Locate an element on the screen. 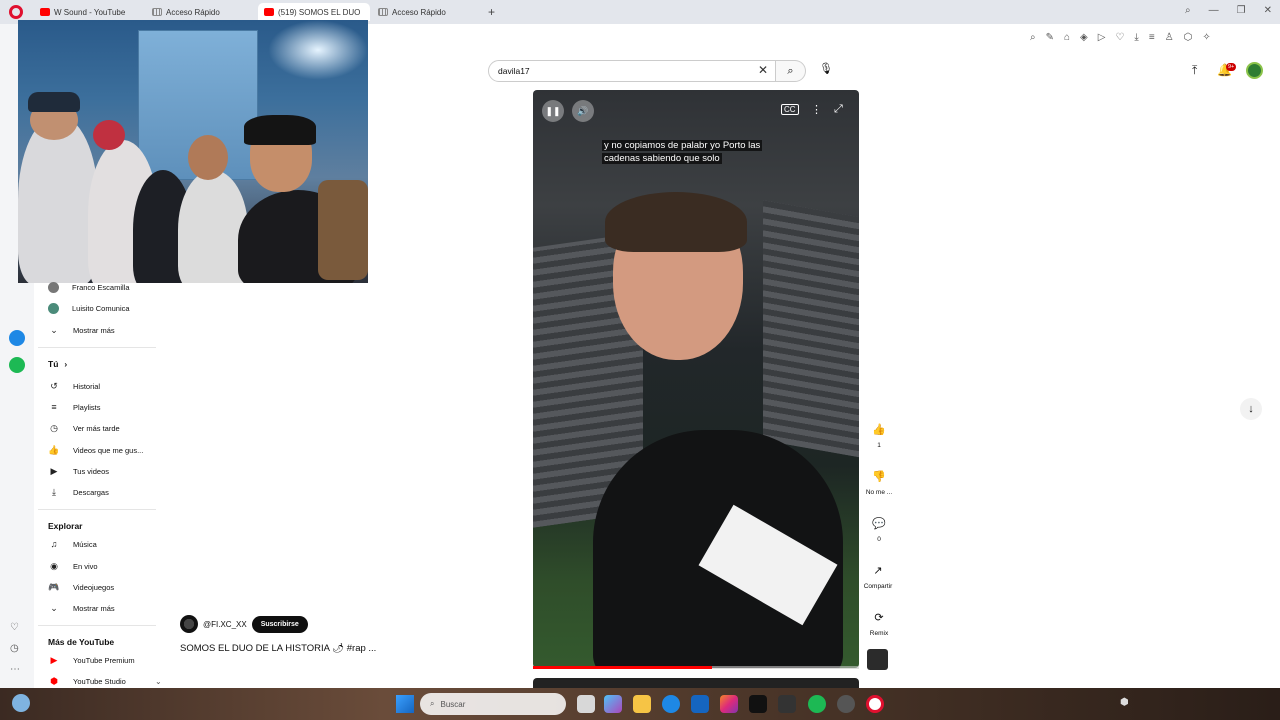 The image size is (1280, 720). nav-historial: ↺ Historial is located at coordinates (74, 386).